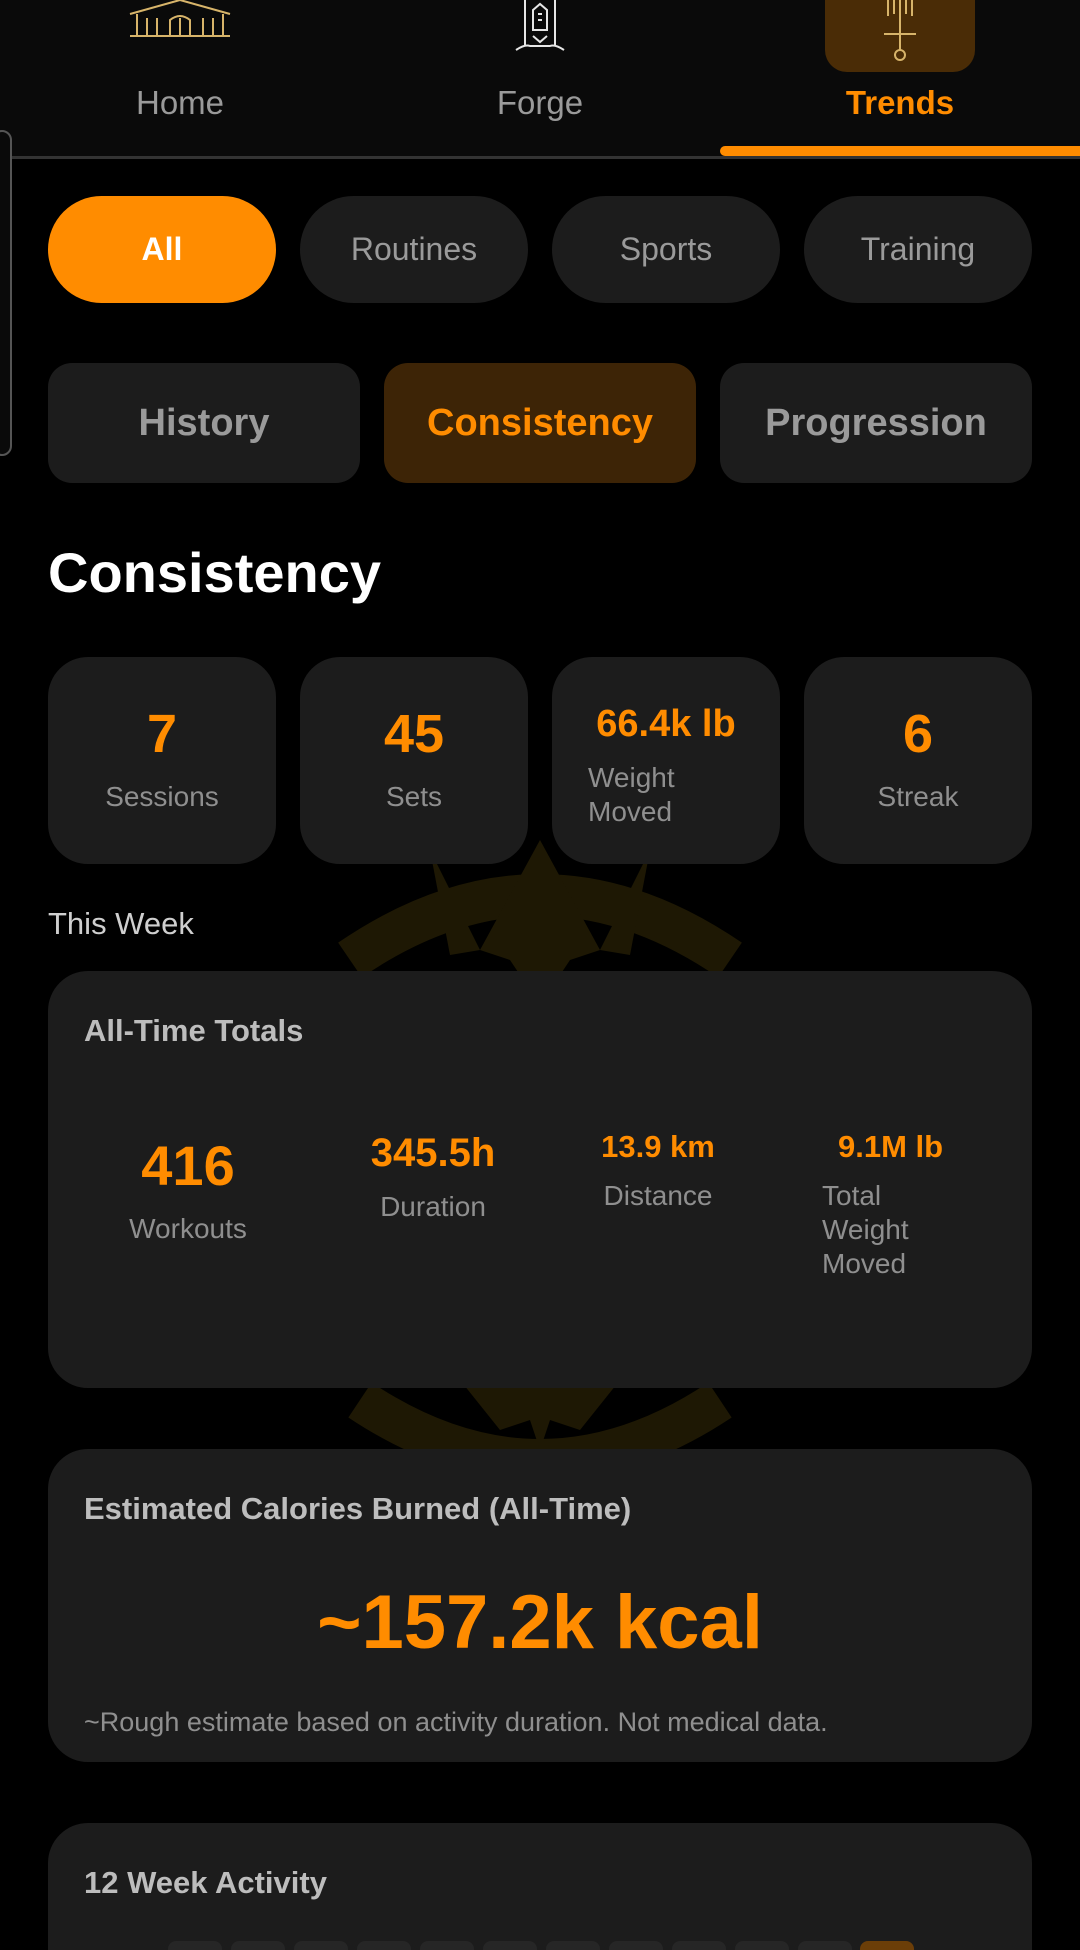  I want to click on stat-card-weight-moved: 66.4k lb Weight Moved, so click(666, 760).